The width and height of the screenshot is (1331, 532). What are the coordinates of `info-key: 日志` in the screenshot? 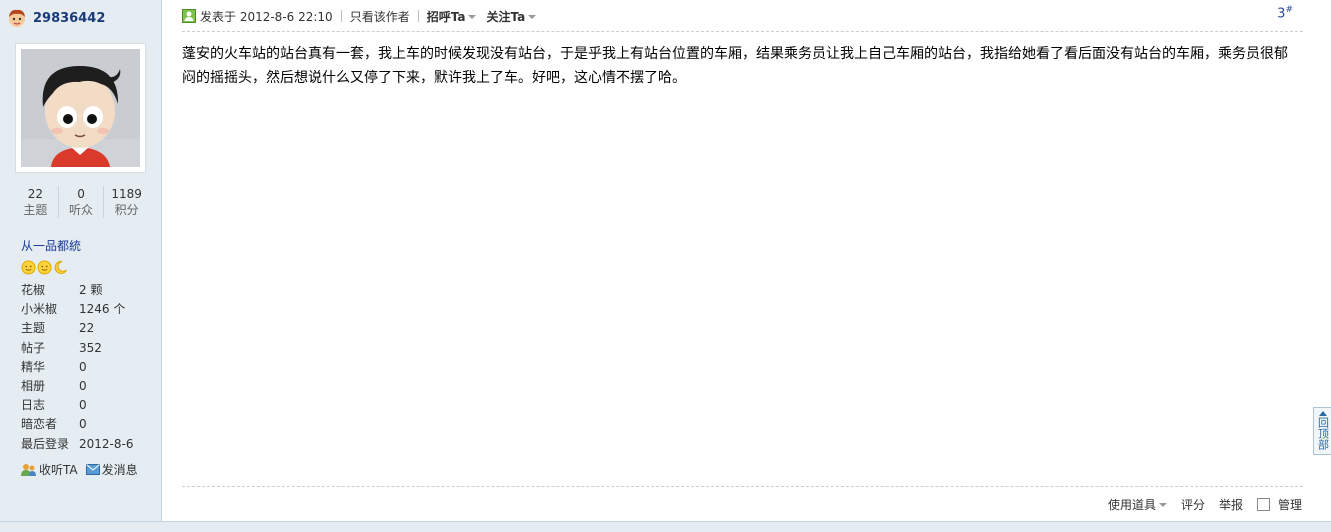 It's located at (33, 405).